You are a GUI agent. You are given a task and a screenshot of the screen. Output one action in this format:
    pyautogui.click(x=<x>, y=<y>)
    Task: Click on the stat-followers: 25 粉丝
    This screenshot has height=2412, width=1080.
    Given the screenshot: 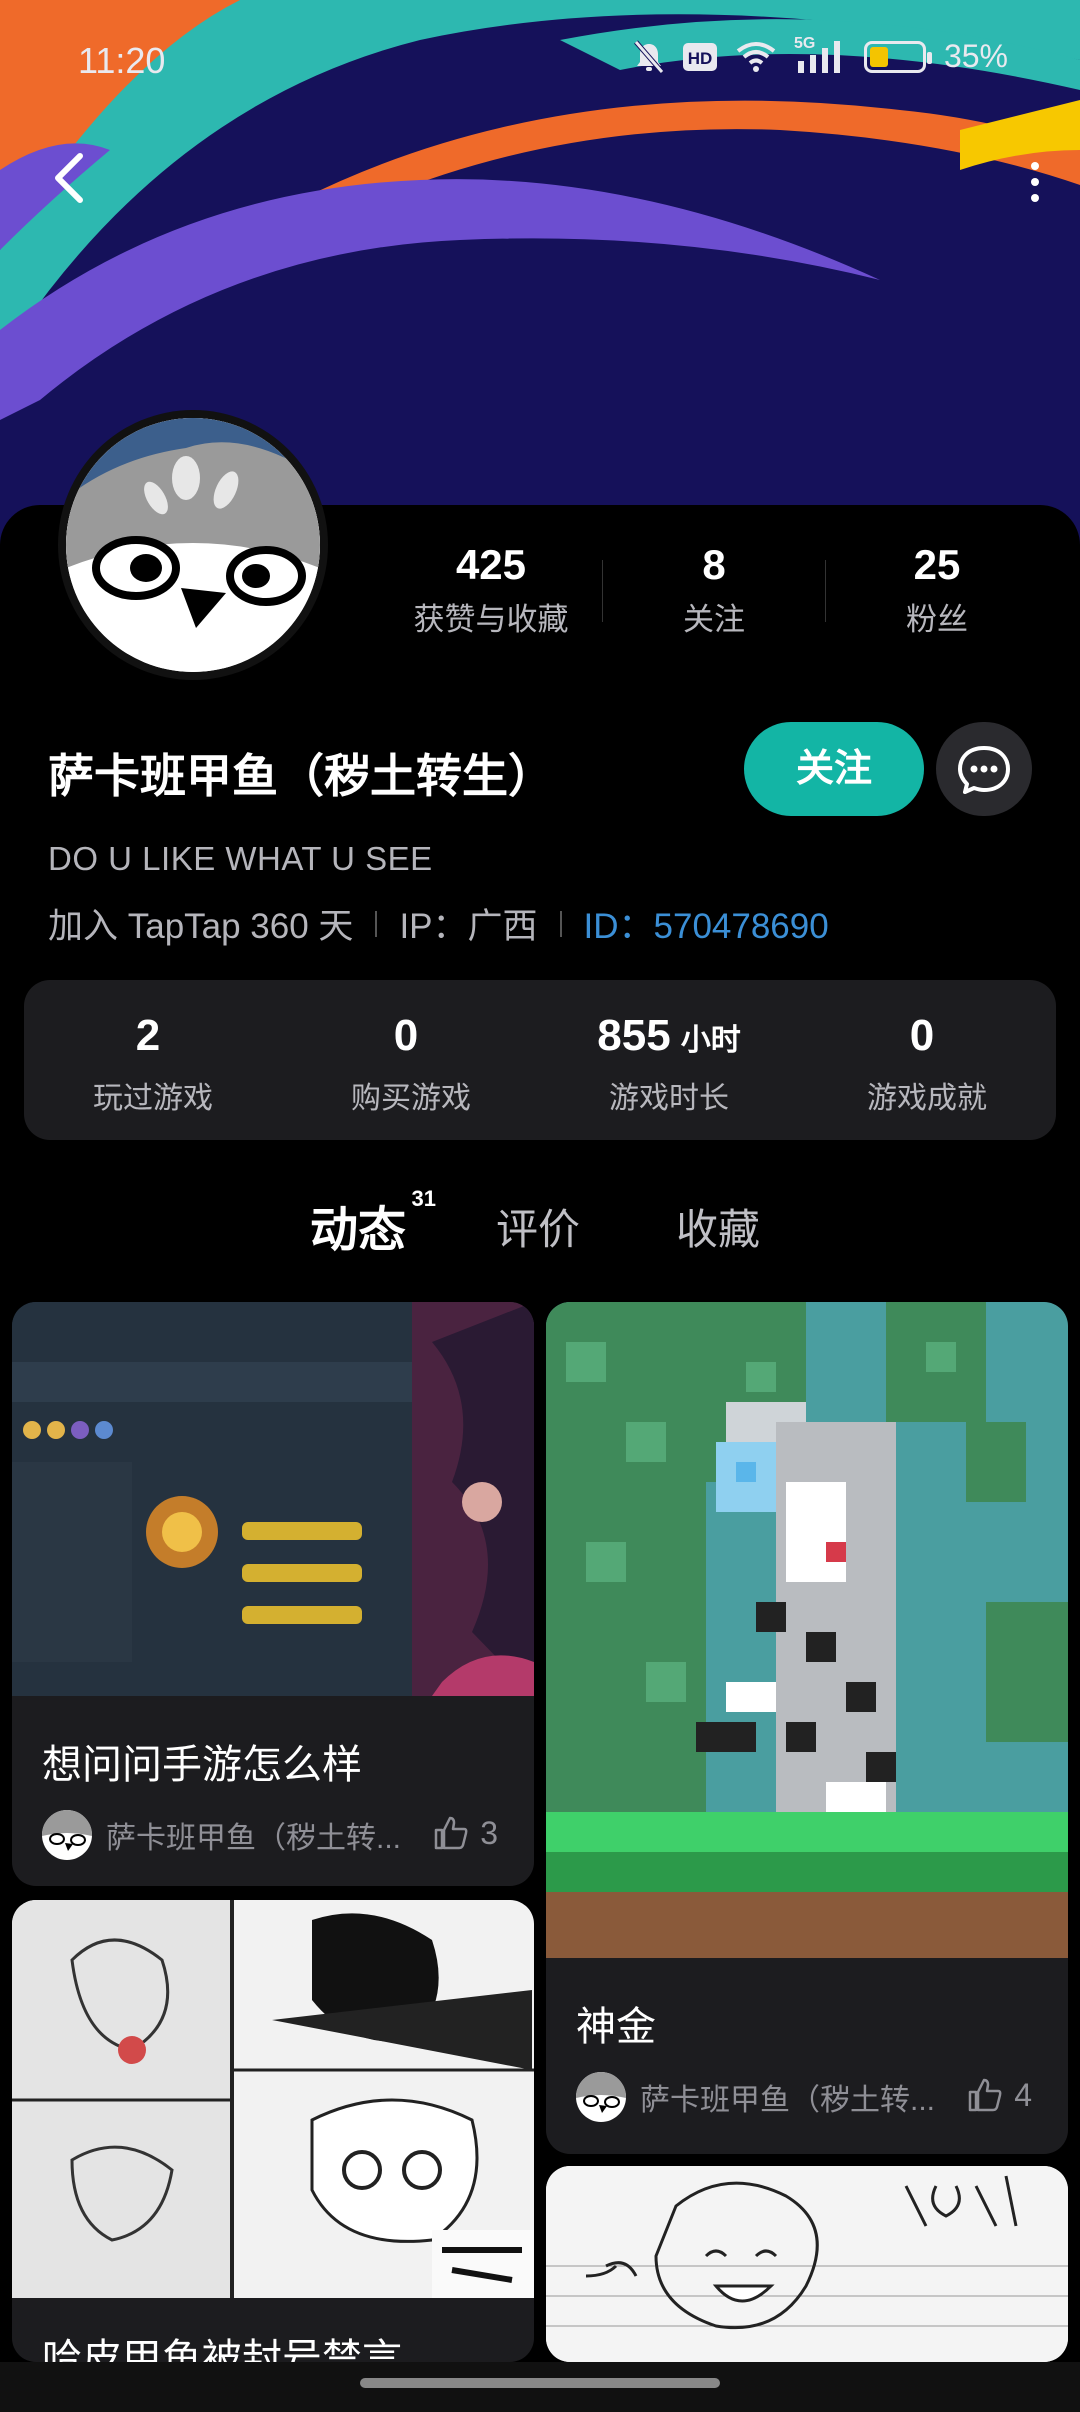 What is the action you would take?
    pyautogui.click(x=937, y=588)
    